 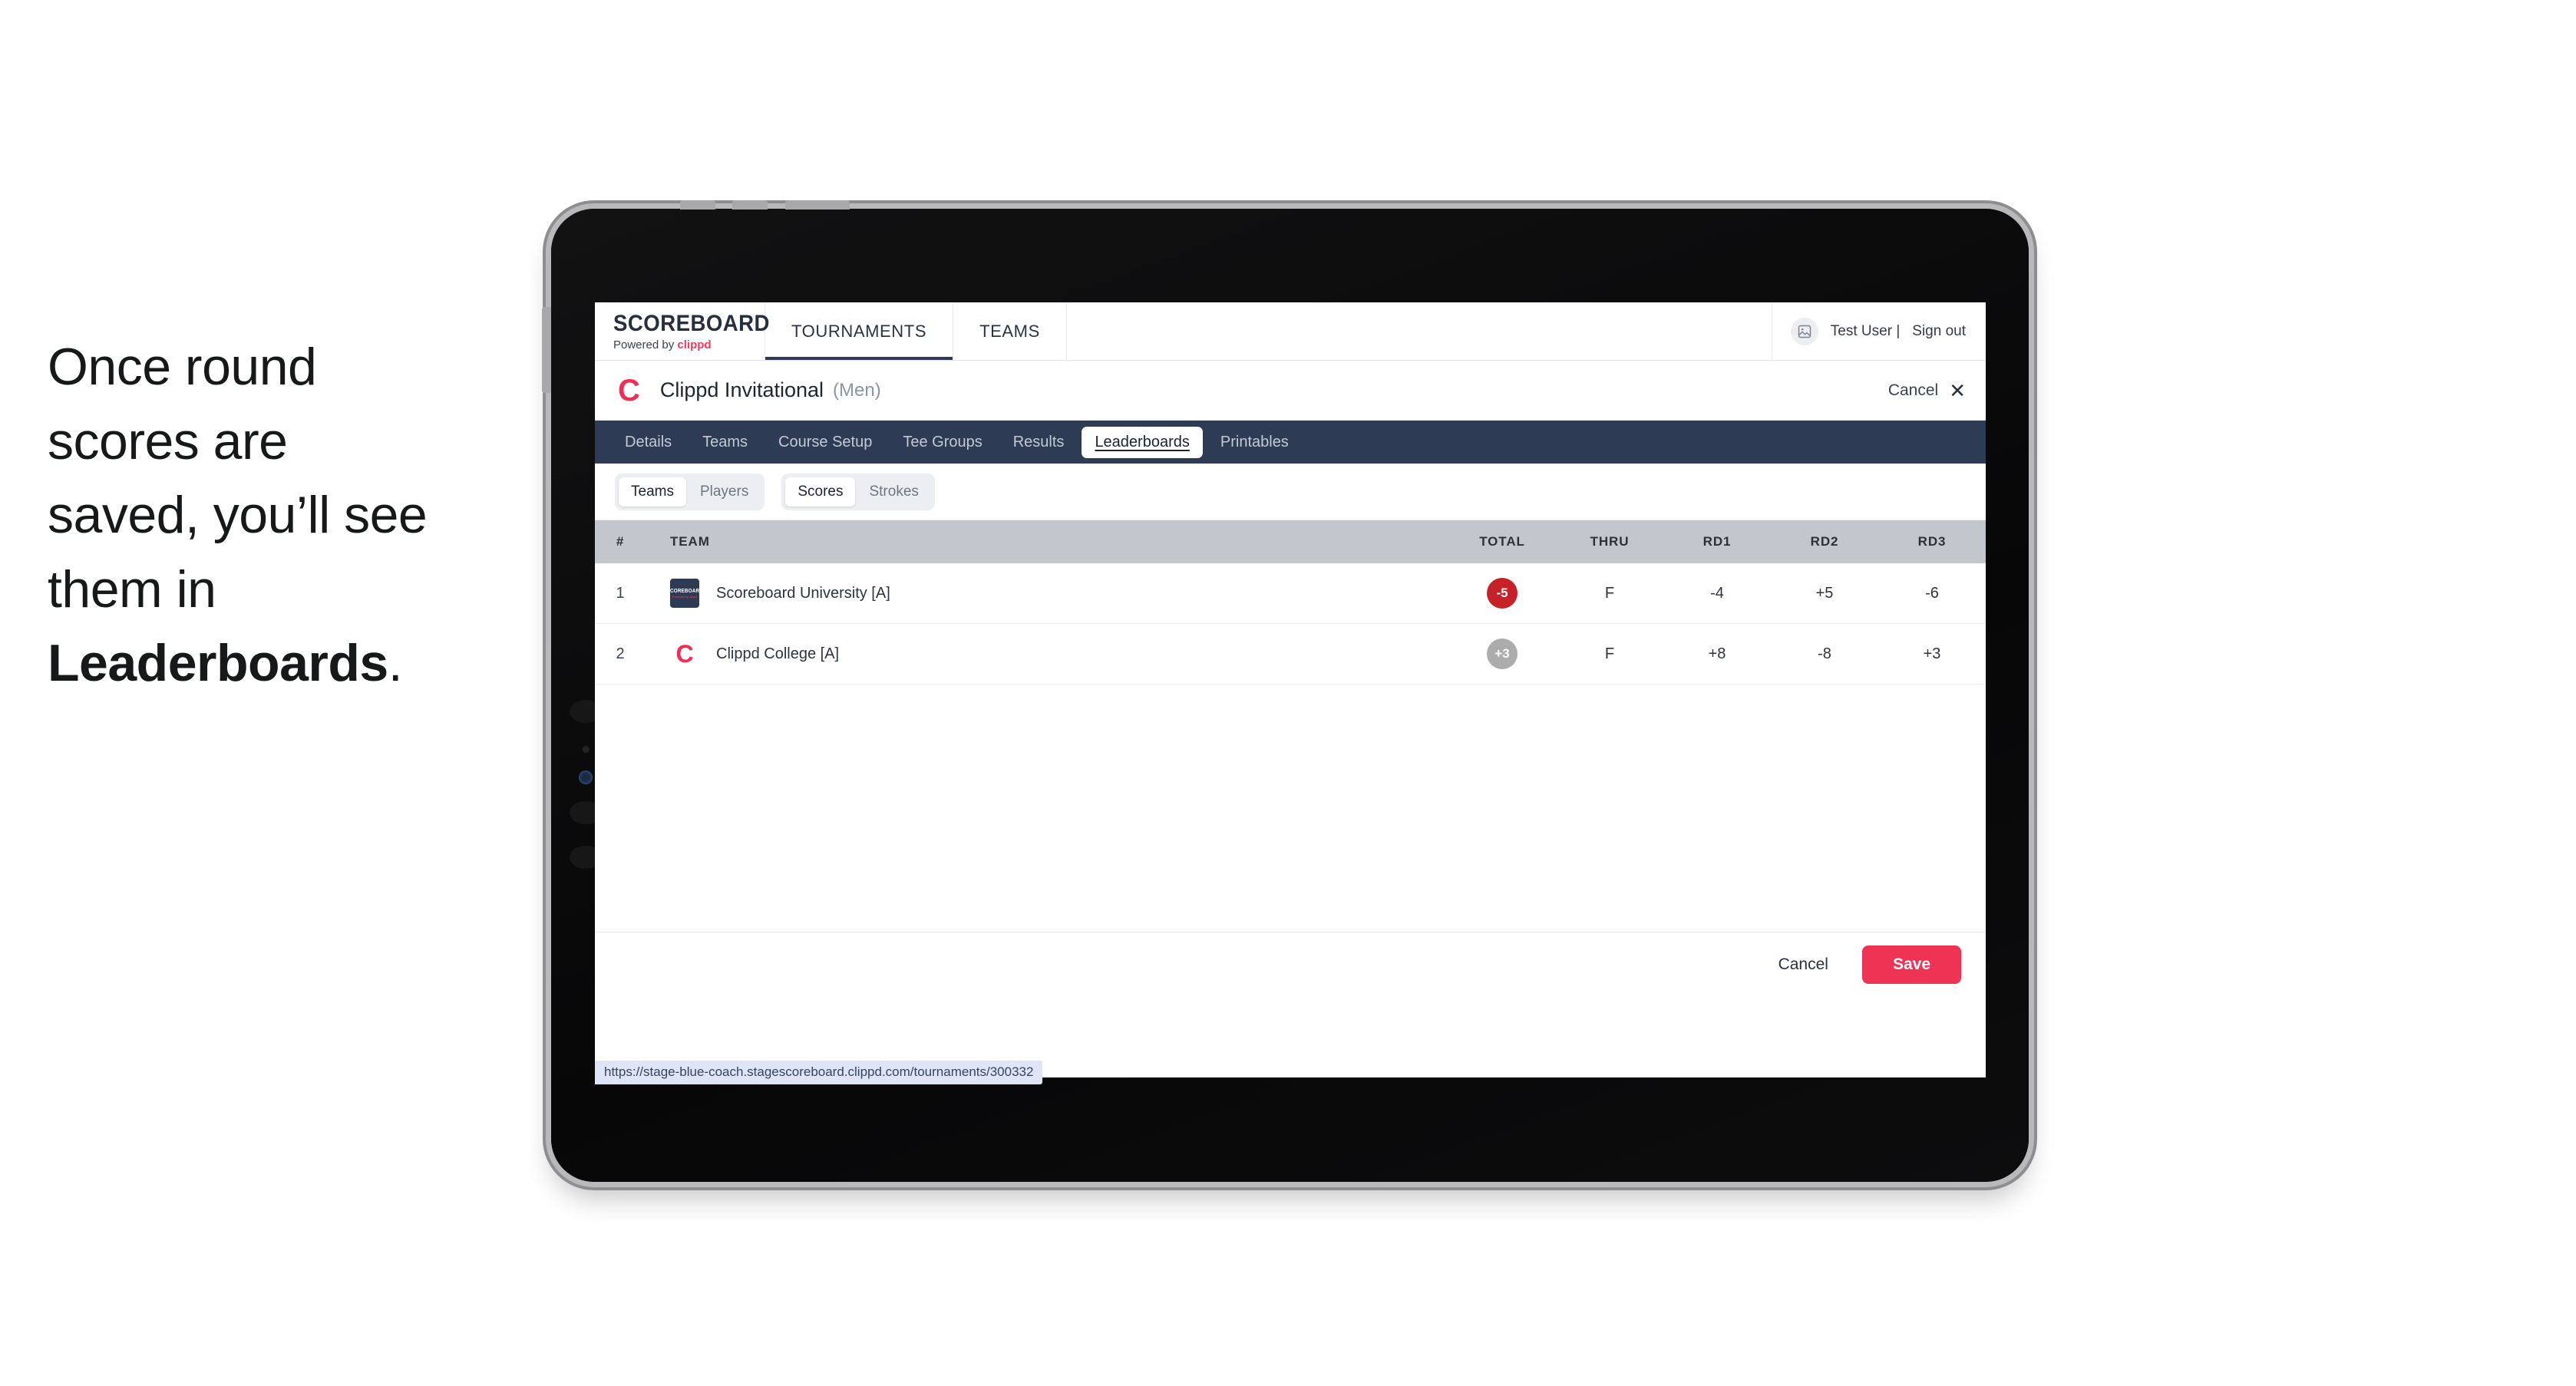 I want to click on leaderboard-toolbar: Teams Players Scores Strokes, so click(x=1290, y=492).